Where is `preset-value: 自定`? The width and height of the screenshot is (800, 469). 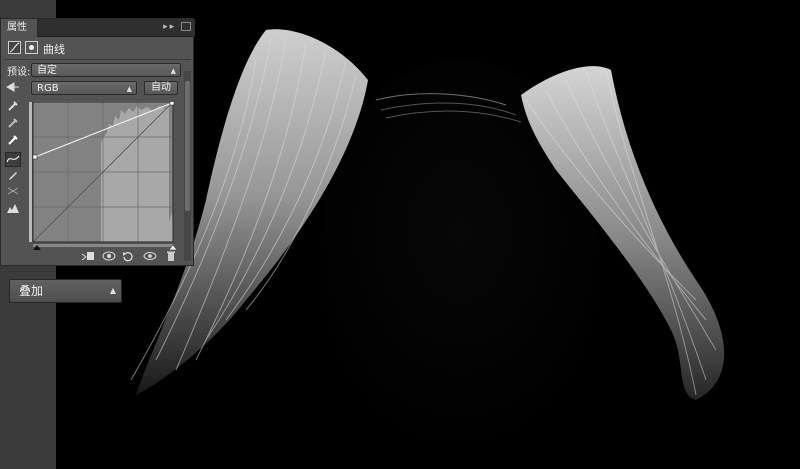 preset-value: 自定 is located at coordinates (47, 70).